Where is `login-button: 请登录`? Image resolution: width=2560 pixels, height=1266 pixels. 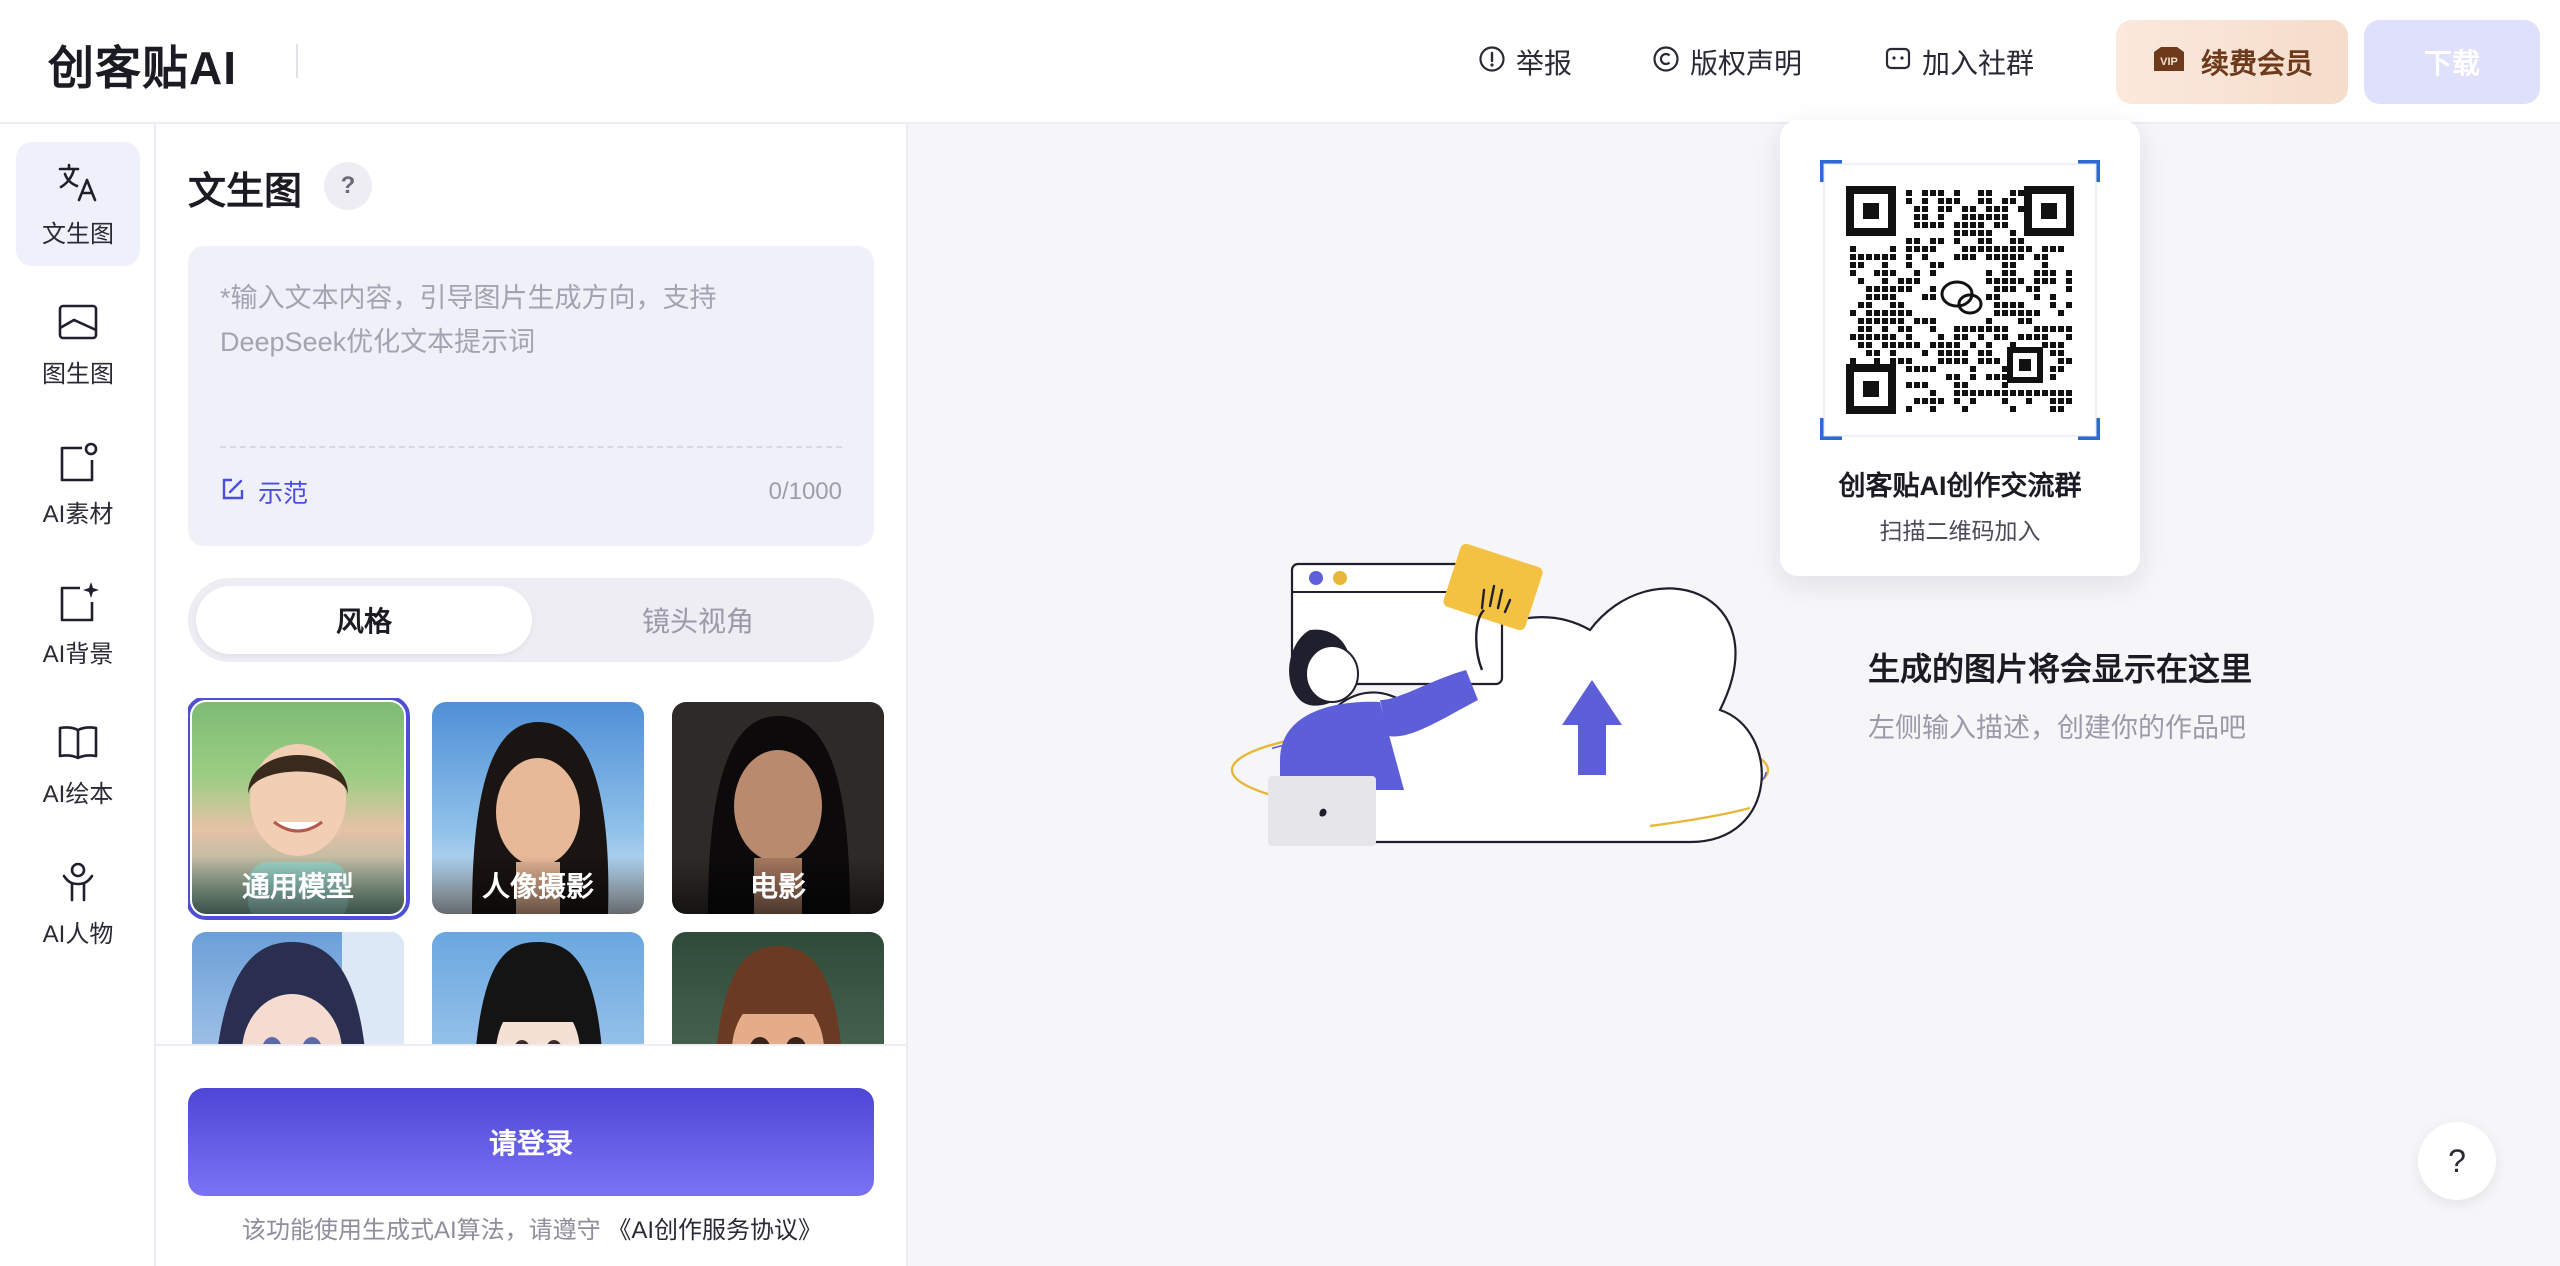
login-button: 请登录 is located at coordinates (531, 1142).